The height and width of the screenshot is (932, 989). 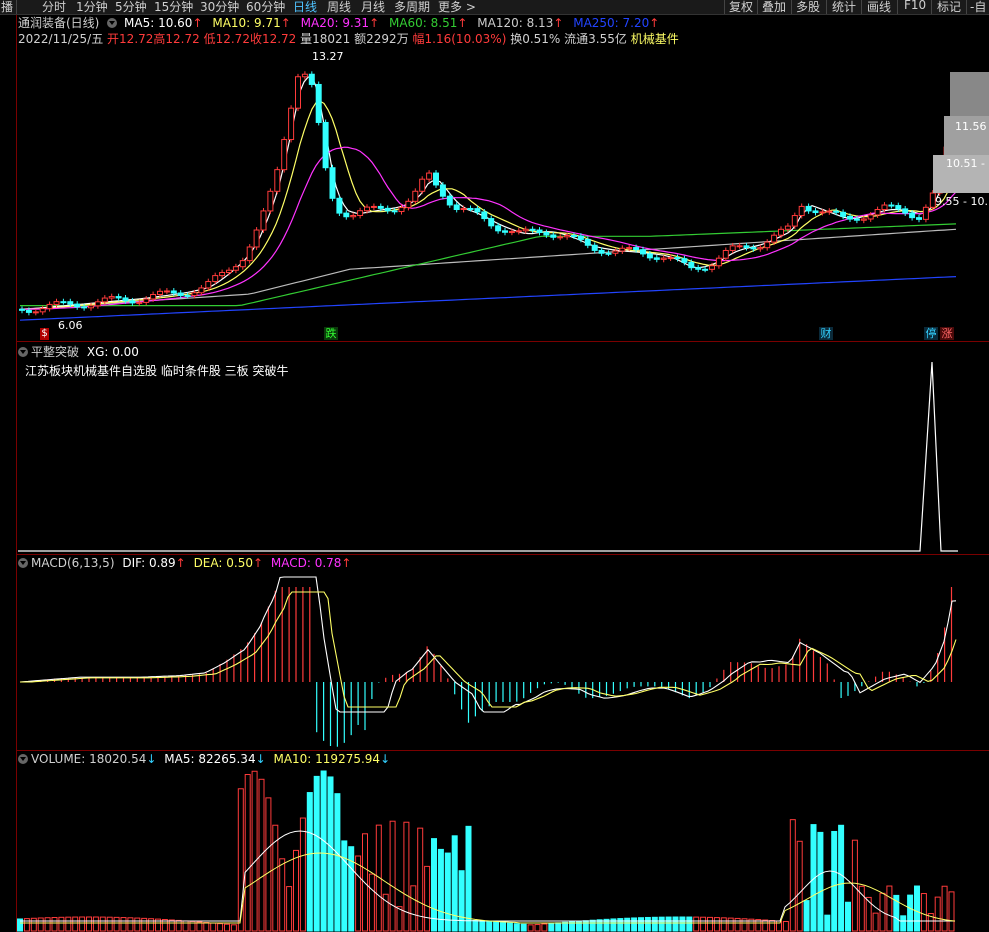 I want to click on price-range-box, so click(x=969, y=94).